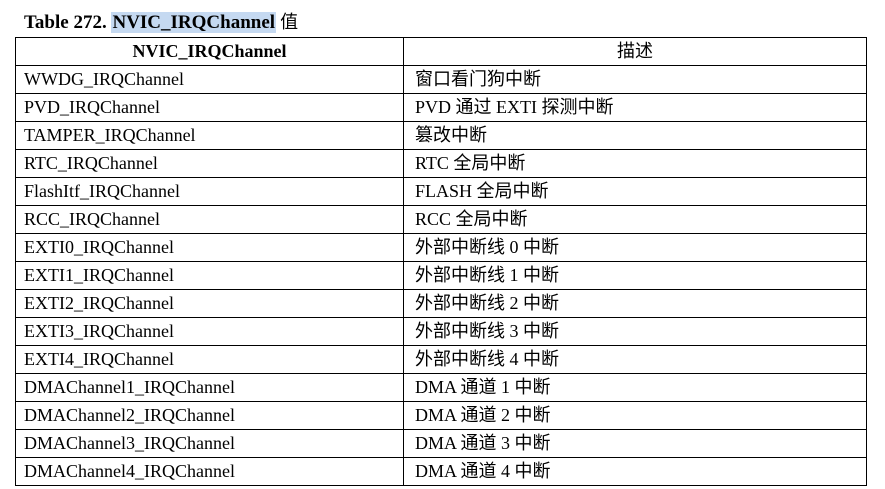  Describe the element at coordinates (209, 135) in the screenshot. I see `channel-cell: TAMPER_IRQChannel` at that location.